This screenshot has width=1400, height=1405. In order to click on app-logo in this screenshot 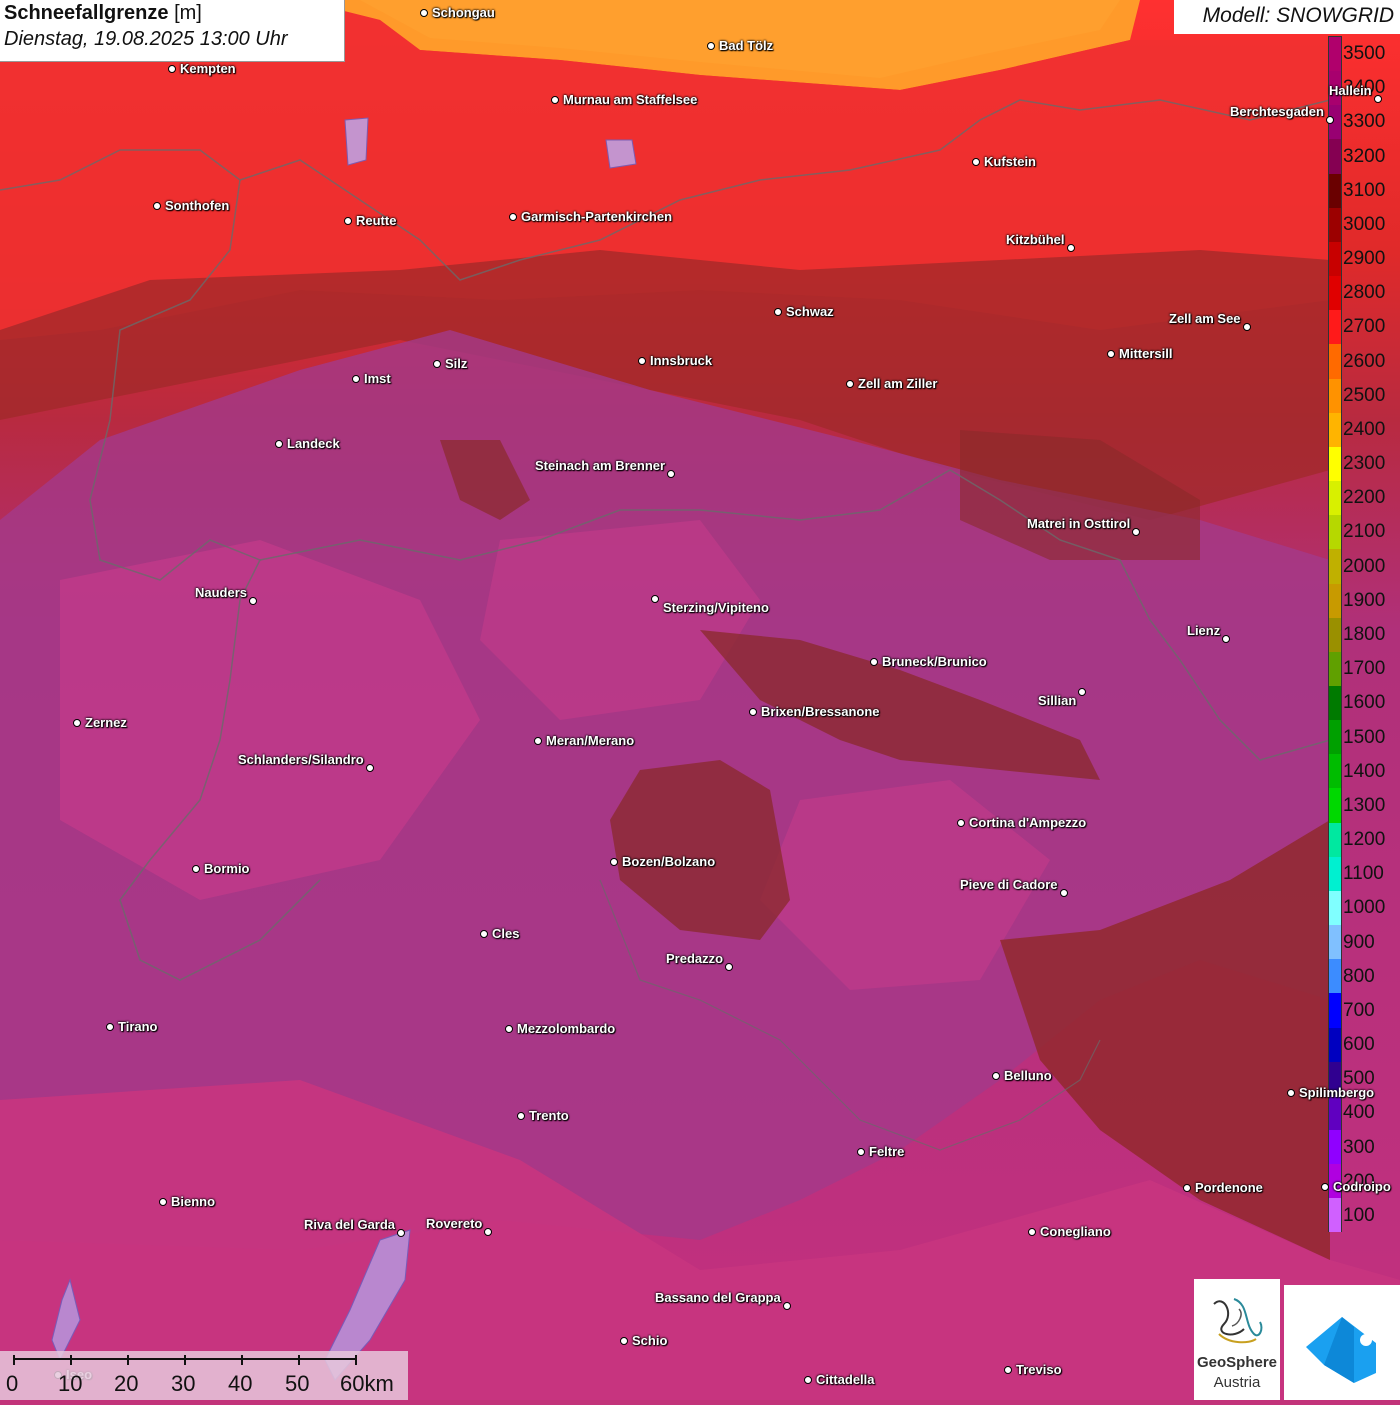, I will do `click(1342, 1342)`.